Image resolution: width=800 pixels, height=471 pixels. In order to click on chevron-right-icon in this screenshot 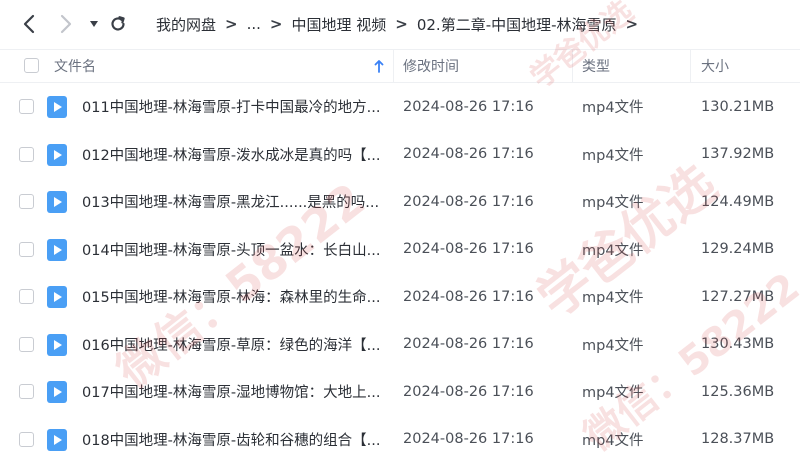, I will do `click(66, 24)`.